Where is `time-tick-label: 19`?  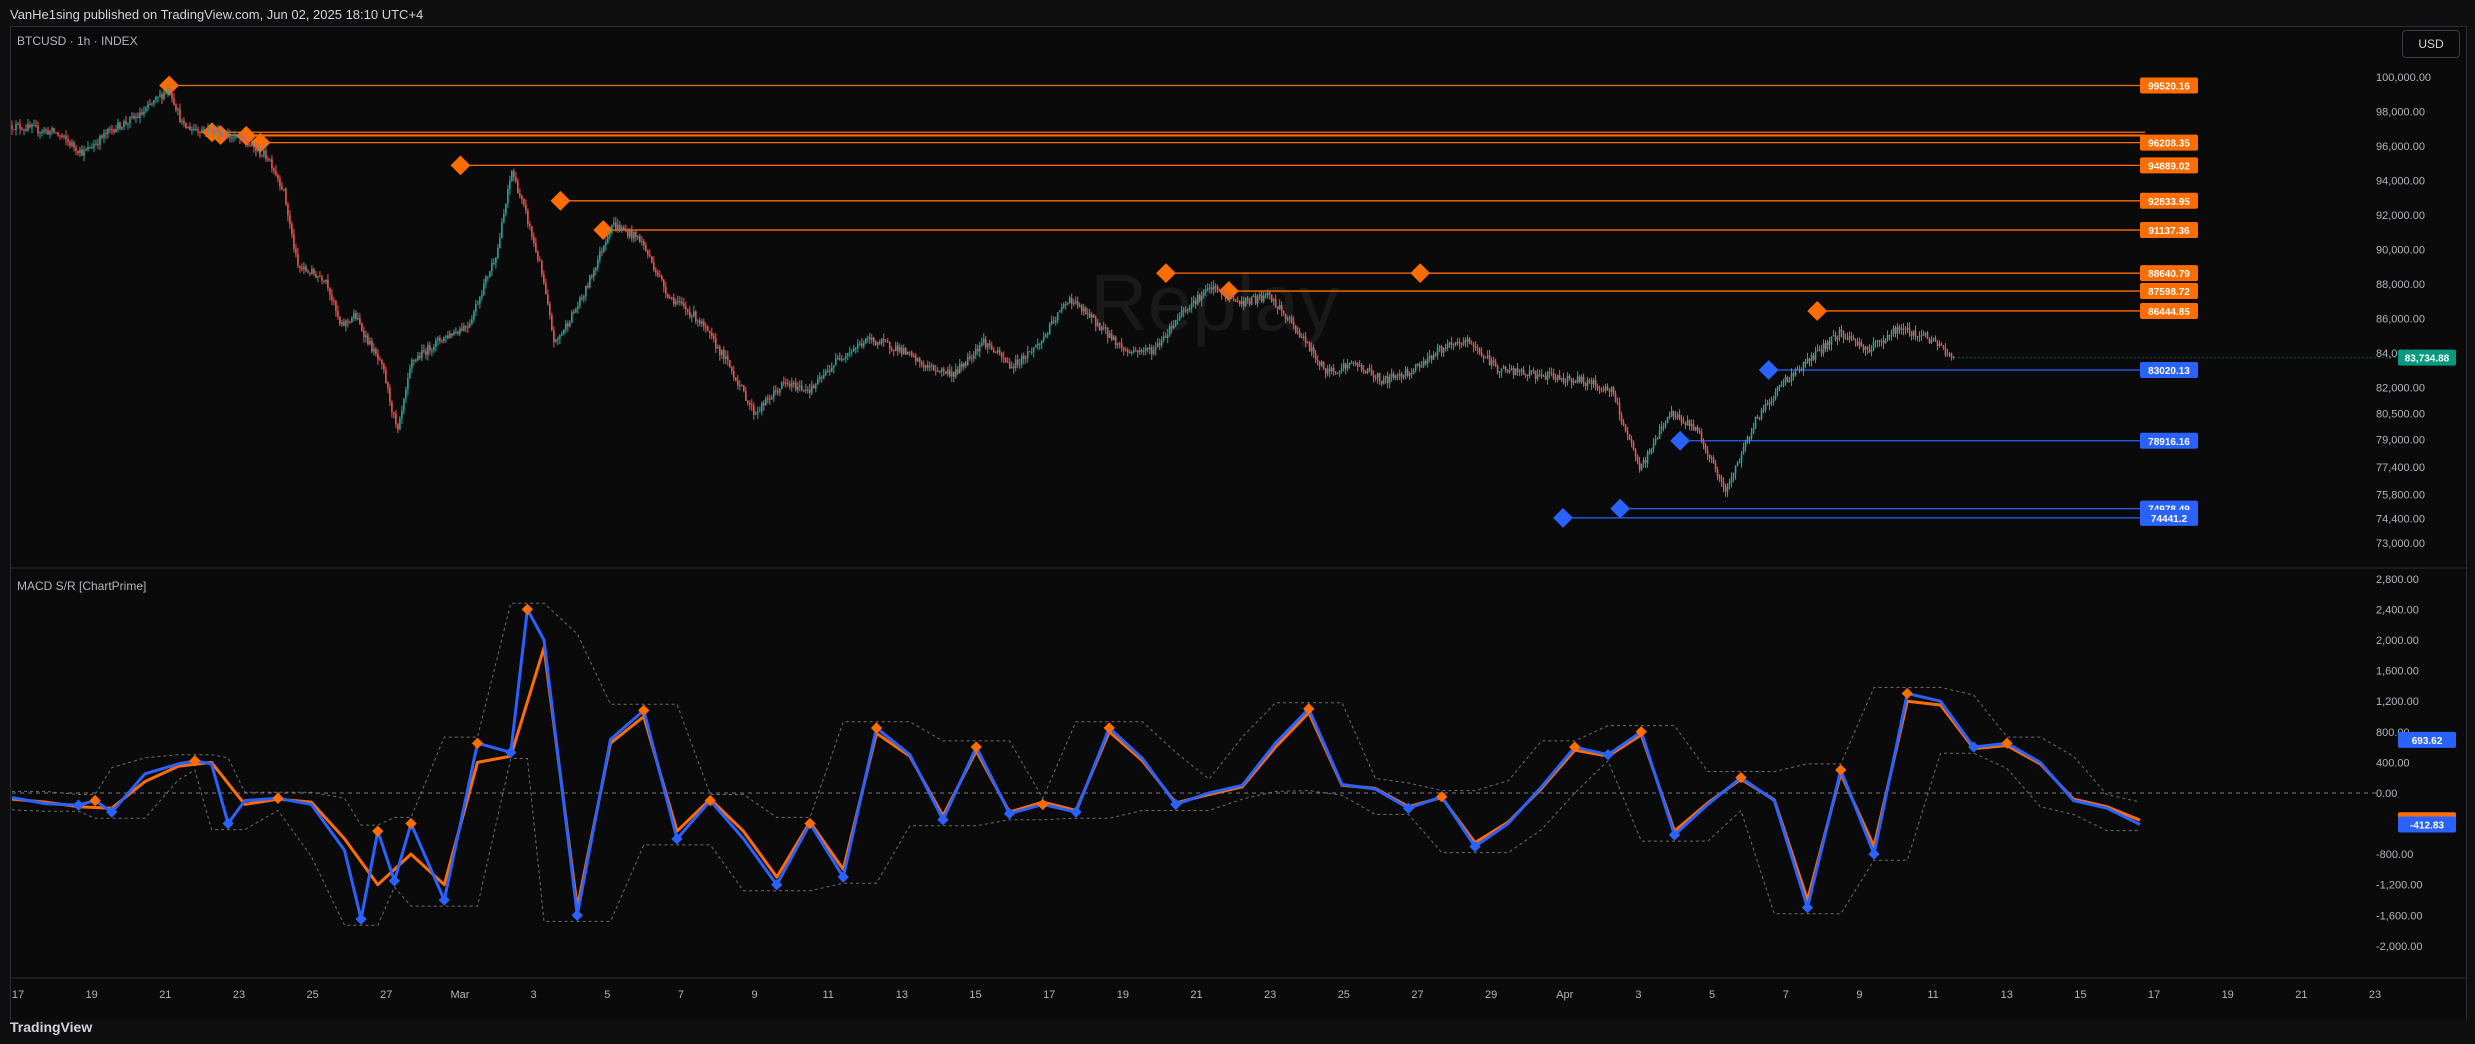 time-tick-label: 19 is located at coordinates (1123, 995).